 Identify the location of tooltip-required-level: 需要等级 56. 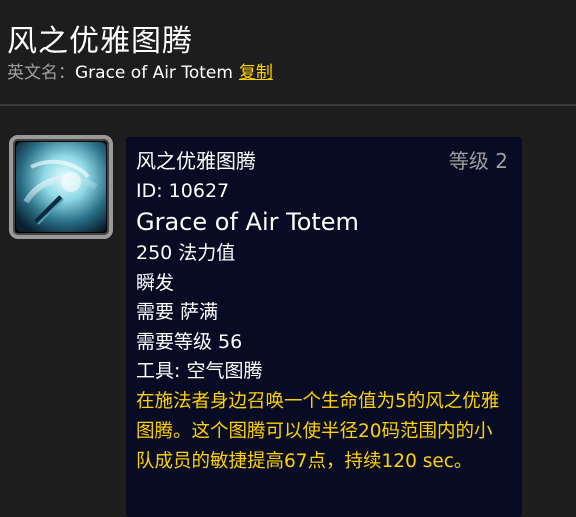
(189, 341).